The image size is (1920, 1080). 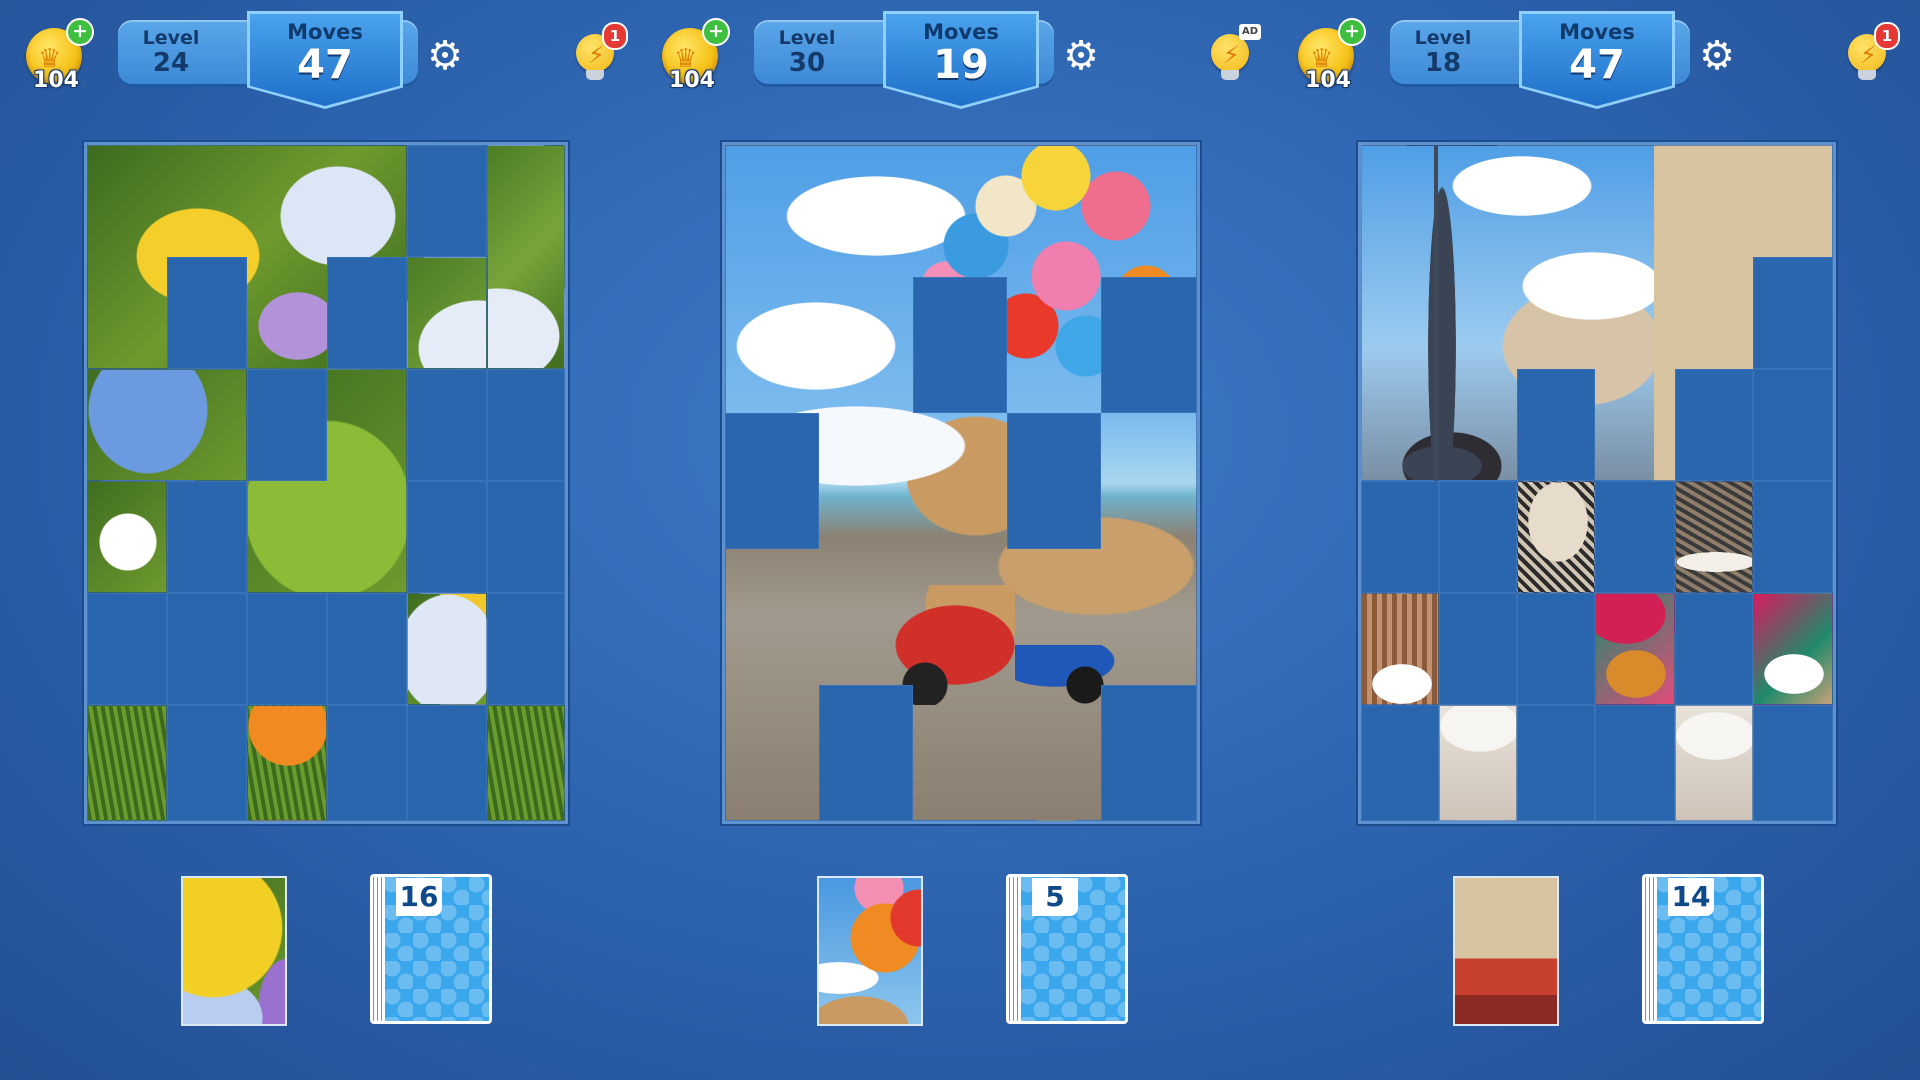 What do you see at coordinates (1707, 950) in the screenshot?
I see `piece-deck: 14` at bounding box center [1707, 950].